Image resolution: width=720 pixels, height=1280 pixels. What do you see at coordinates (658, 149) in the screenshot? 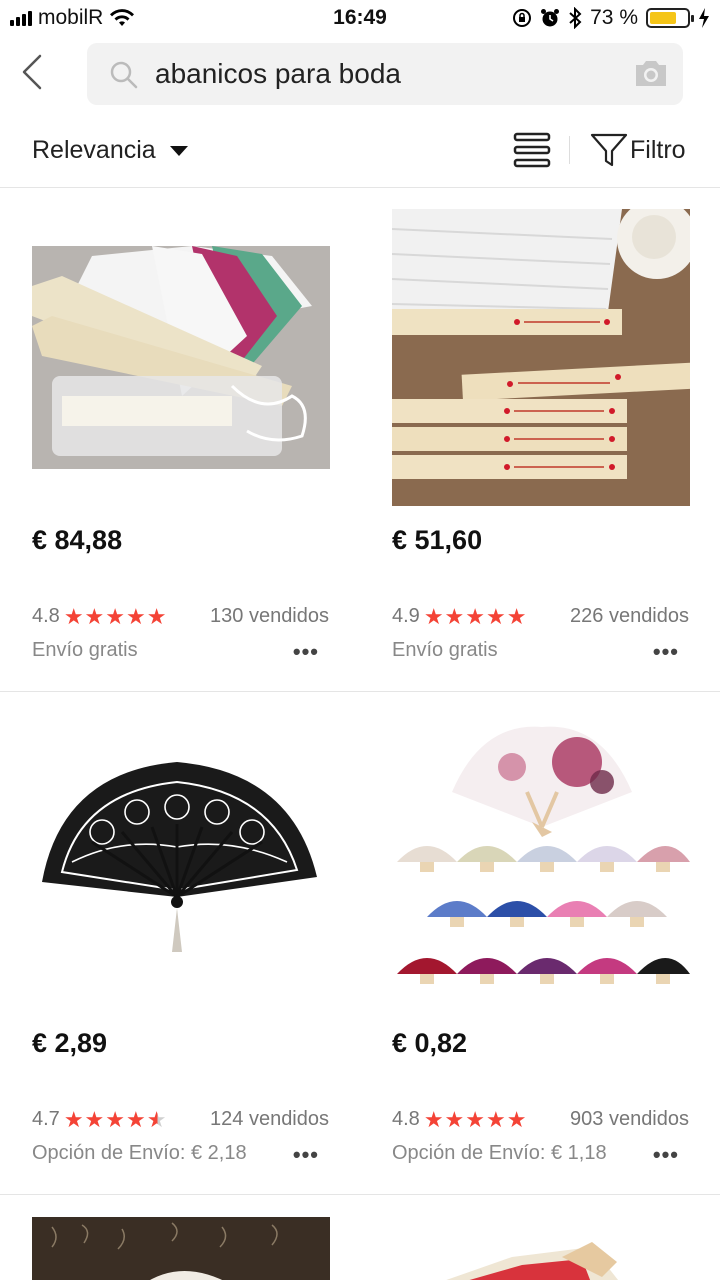
I see `filter-label: Filtro` at bounding box center [658, 149].